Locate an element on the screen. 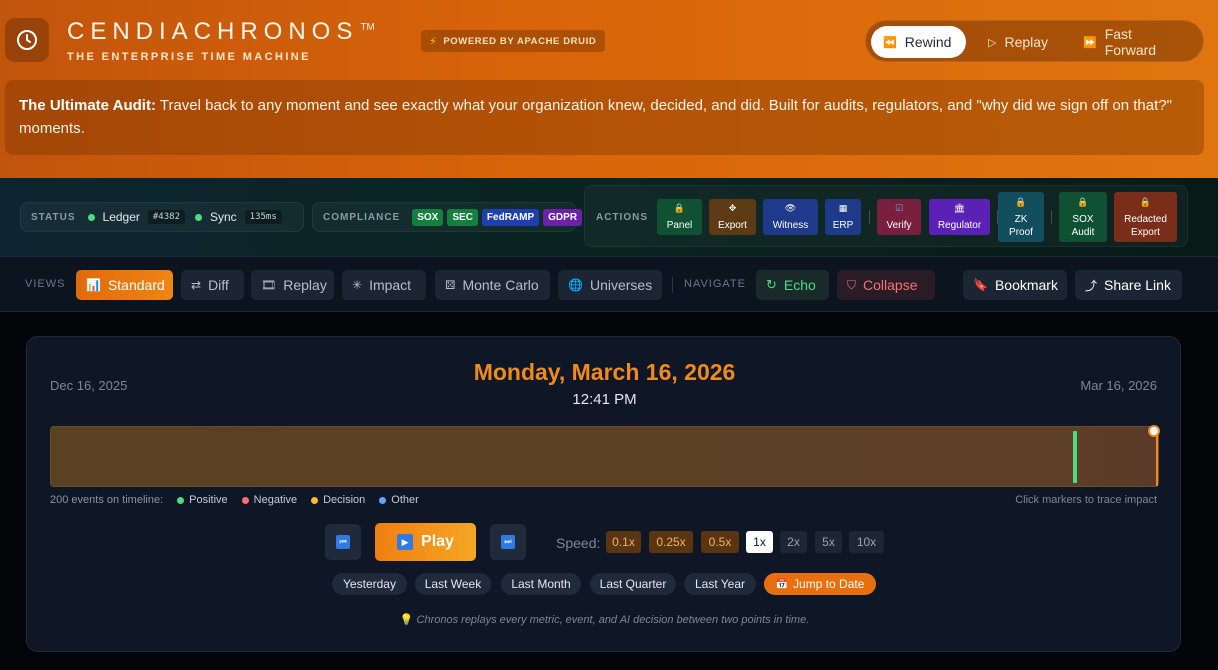 The height and width of the screenshot is (670, 1218). compliance-group: COMPLIANCE SOX SEC FedRAMP GDPR is located at coordinates (447, 217).